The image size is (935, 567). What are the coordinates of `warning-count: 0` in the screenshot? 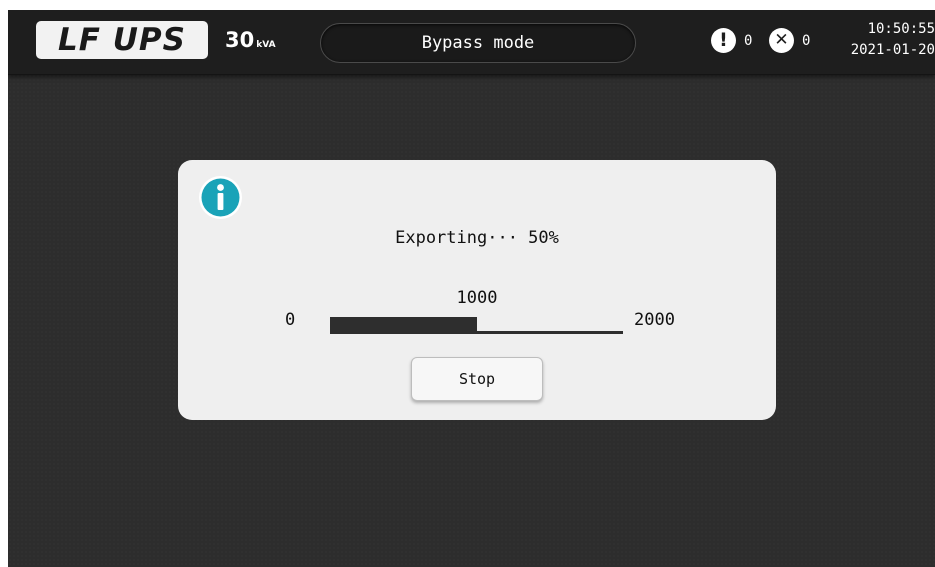 It's located at (748, 41).